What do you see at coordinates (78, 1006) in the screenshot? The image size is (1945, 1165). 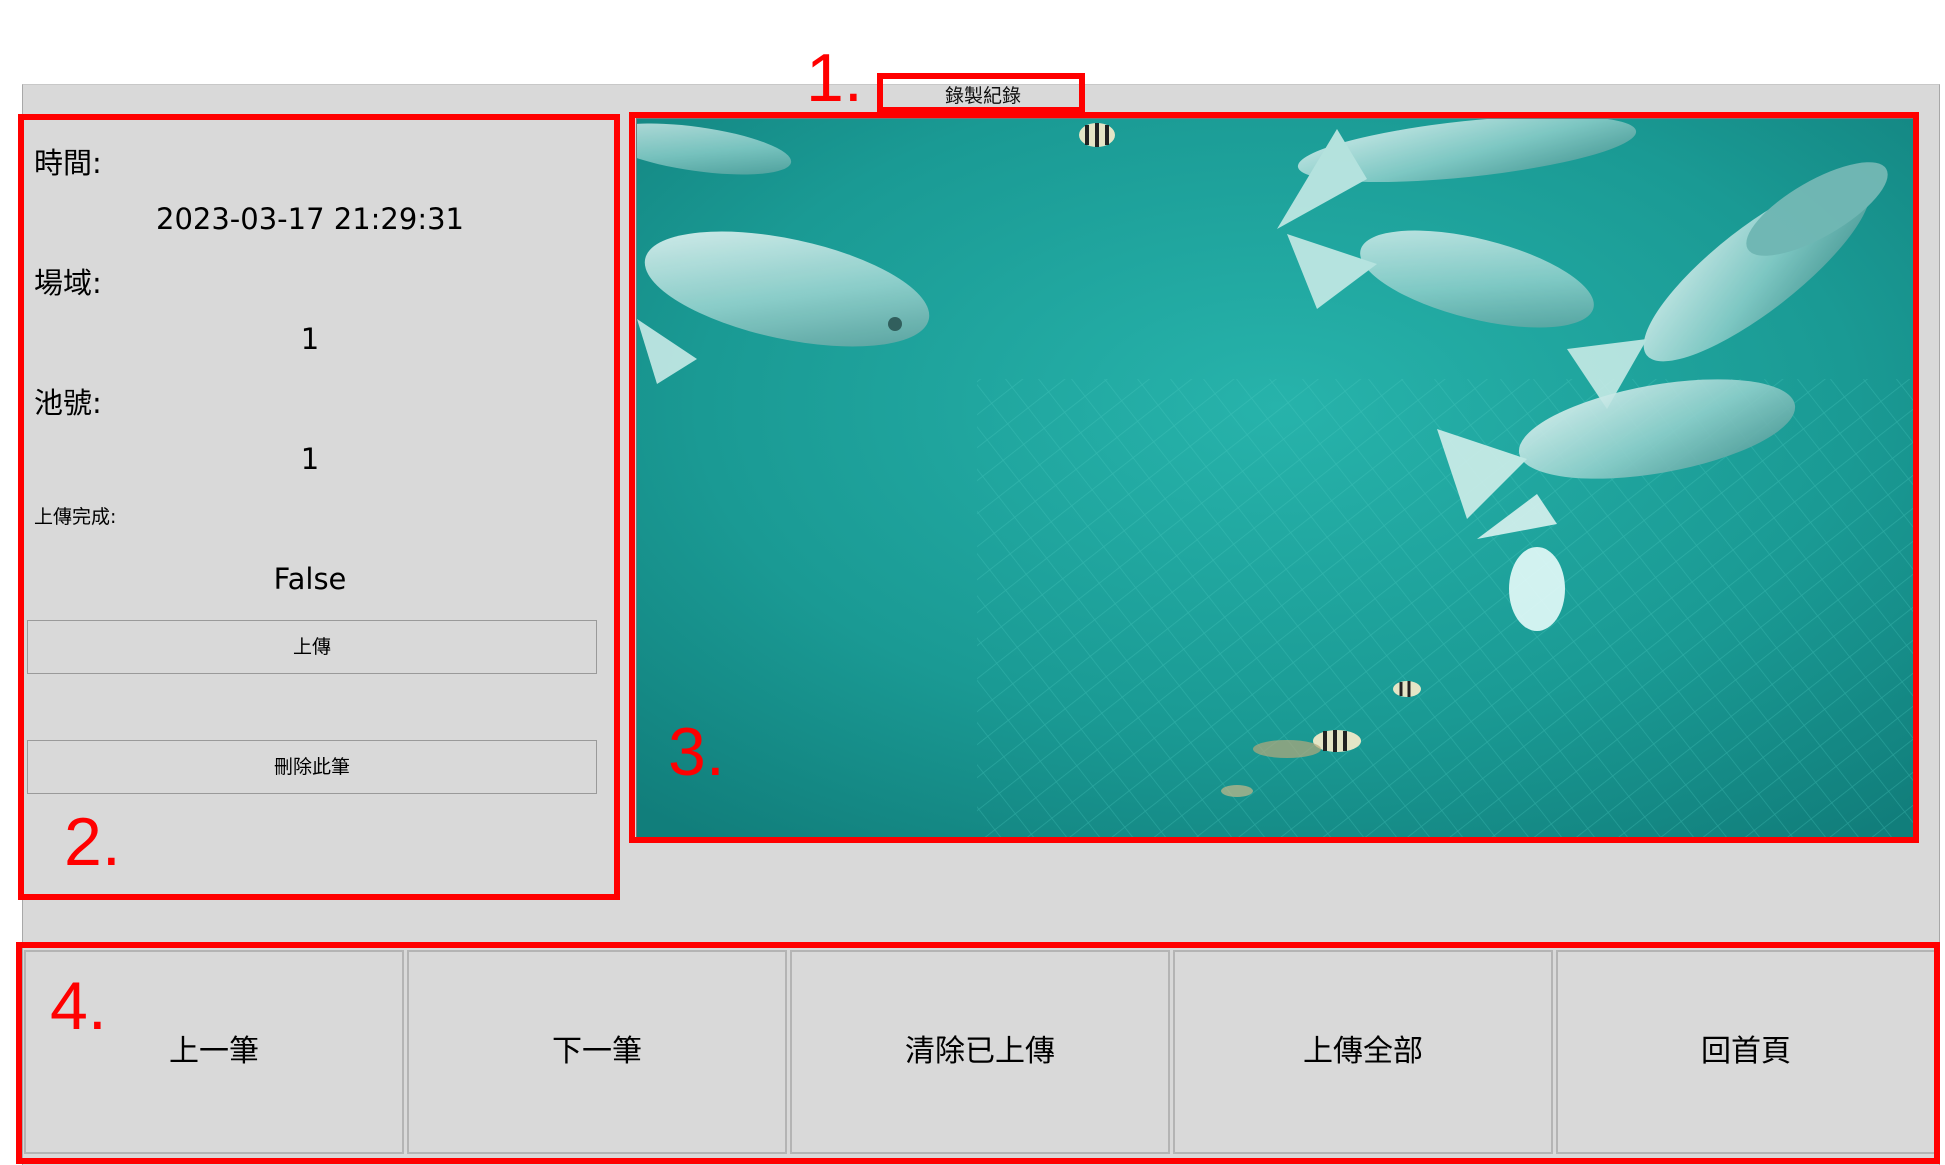 I see `callout-number-4: 4.` at bounding box center [78, 1006].